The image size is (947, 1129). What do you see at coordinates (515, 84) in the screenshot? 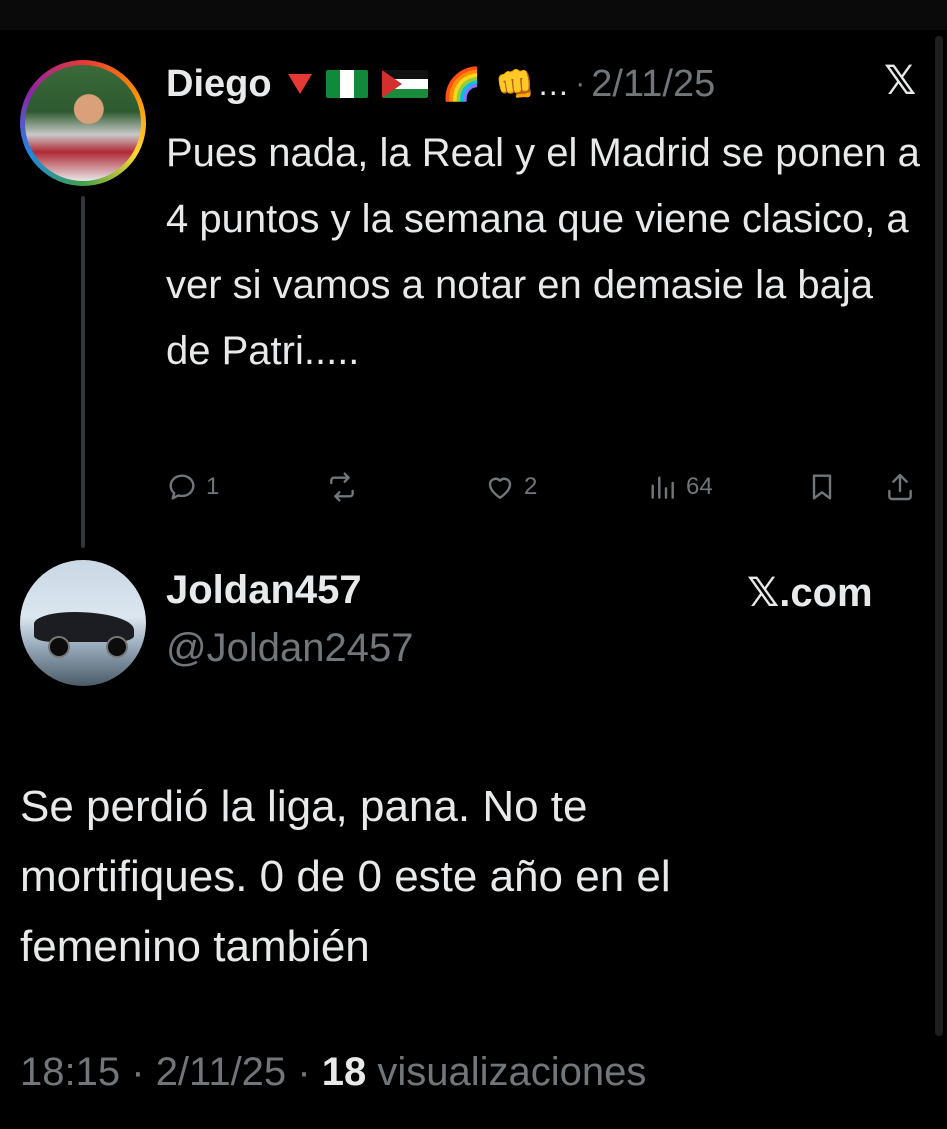
I see `fist-icon: 👊` at bounding box center [515, 84].